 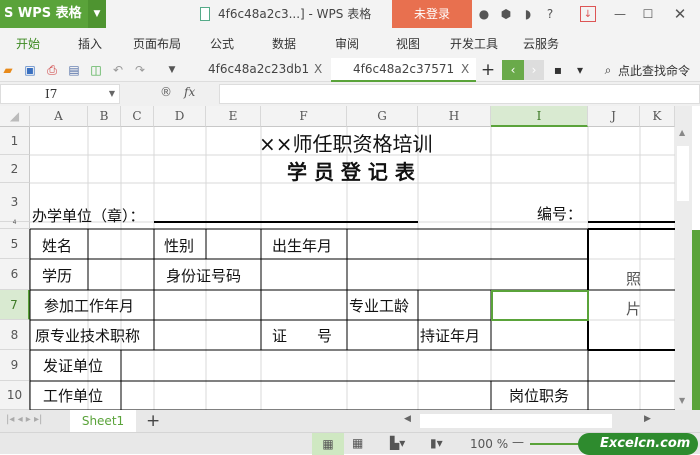 What do you see at coordinates (90, 44) in the screenshot?
I see `menu-insert: 插入` at bounding box center [90, 44].